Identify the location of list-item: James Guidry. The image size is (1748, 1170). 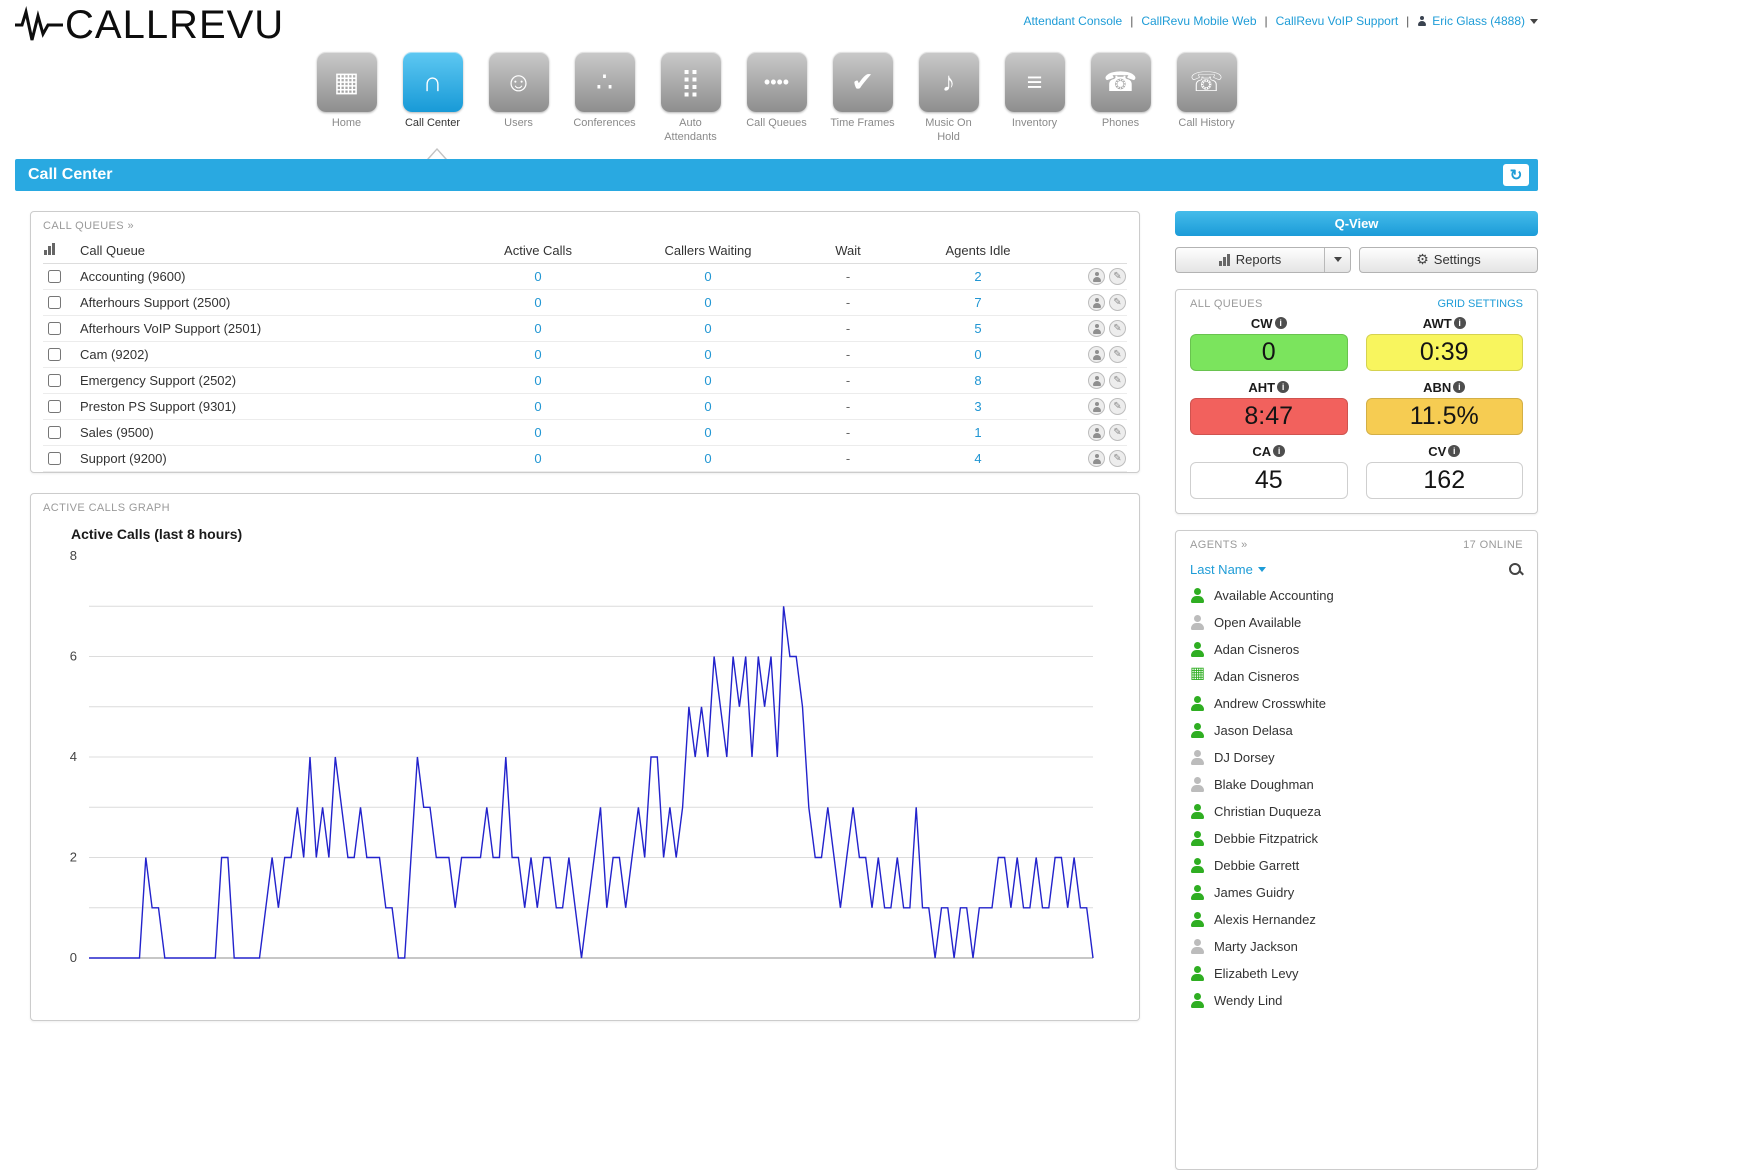
(1356, 892).